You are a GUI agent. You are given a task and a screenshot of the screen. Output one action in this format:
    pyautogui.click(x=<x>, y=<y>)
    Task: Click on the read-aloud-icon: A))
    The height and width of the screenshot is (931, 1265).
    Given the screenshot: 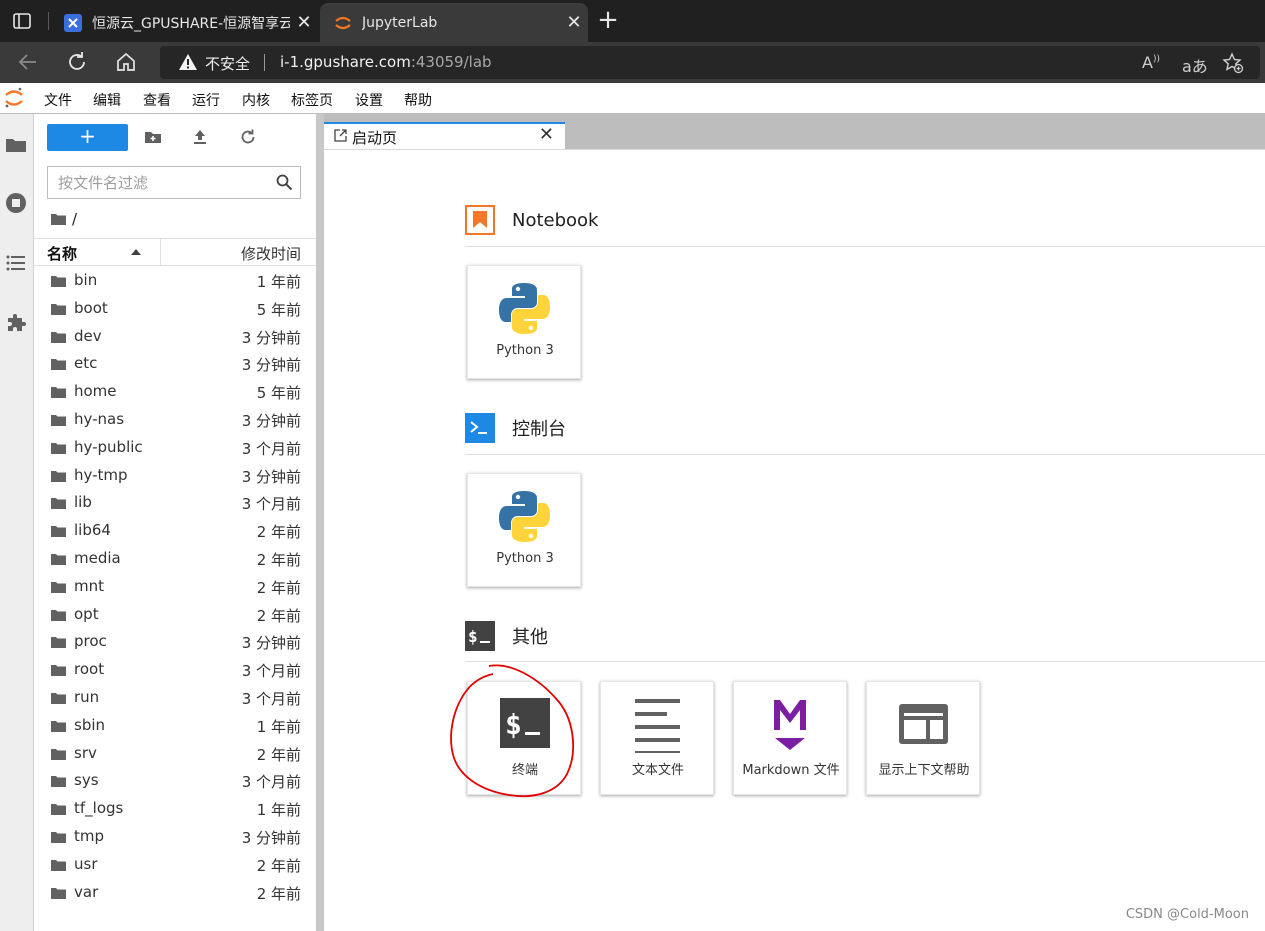 What is the action you would take?
    pyautogui.click(x=1151, y=62)
    